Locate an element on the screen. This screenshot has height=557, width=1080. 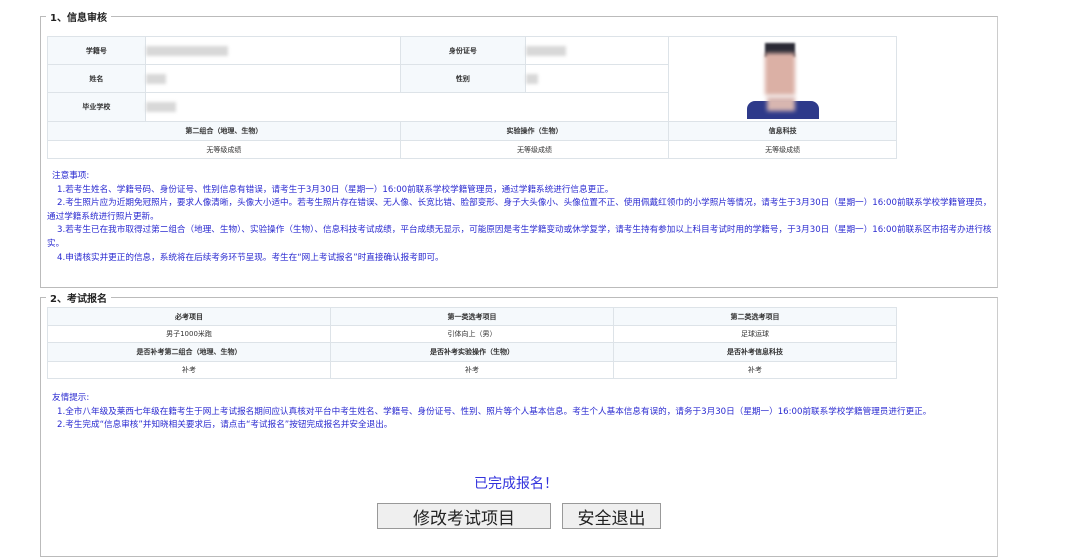
elective1-header: 第一类选考项目 is located at coordinates (472, 316).